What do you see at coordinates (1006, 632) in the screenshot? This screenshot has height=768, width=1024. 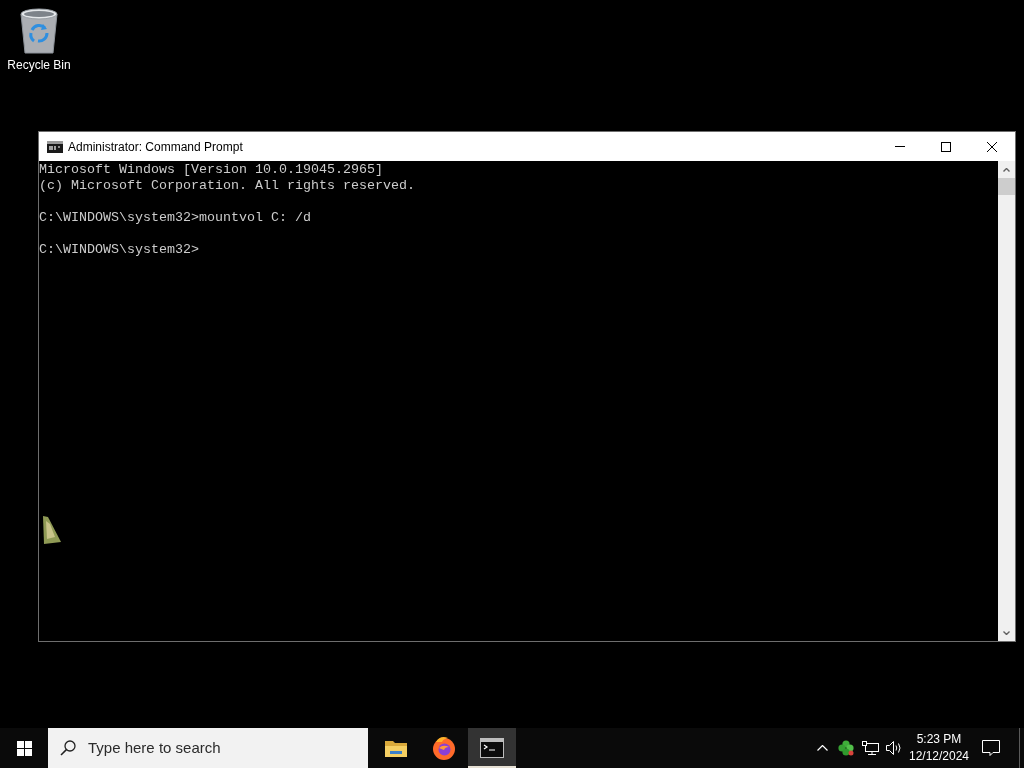 I see `caret-down-icon` at bounding box center [1006, 632].